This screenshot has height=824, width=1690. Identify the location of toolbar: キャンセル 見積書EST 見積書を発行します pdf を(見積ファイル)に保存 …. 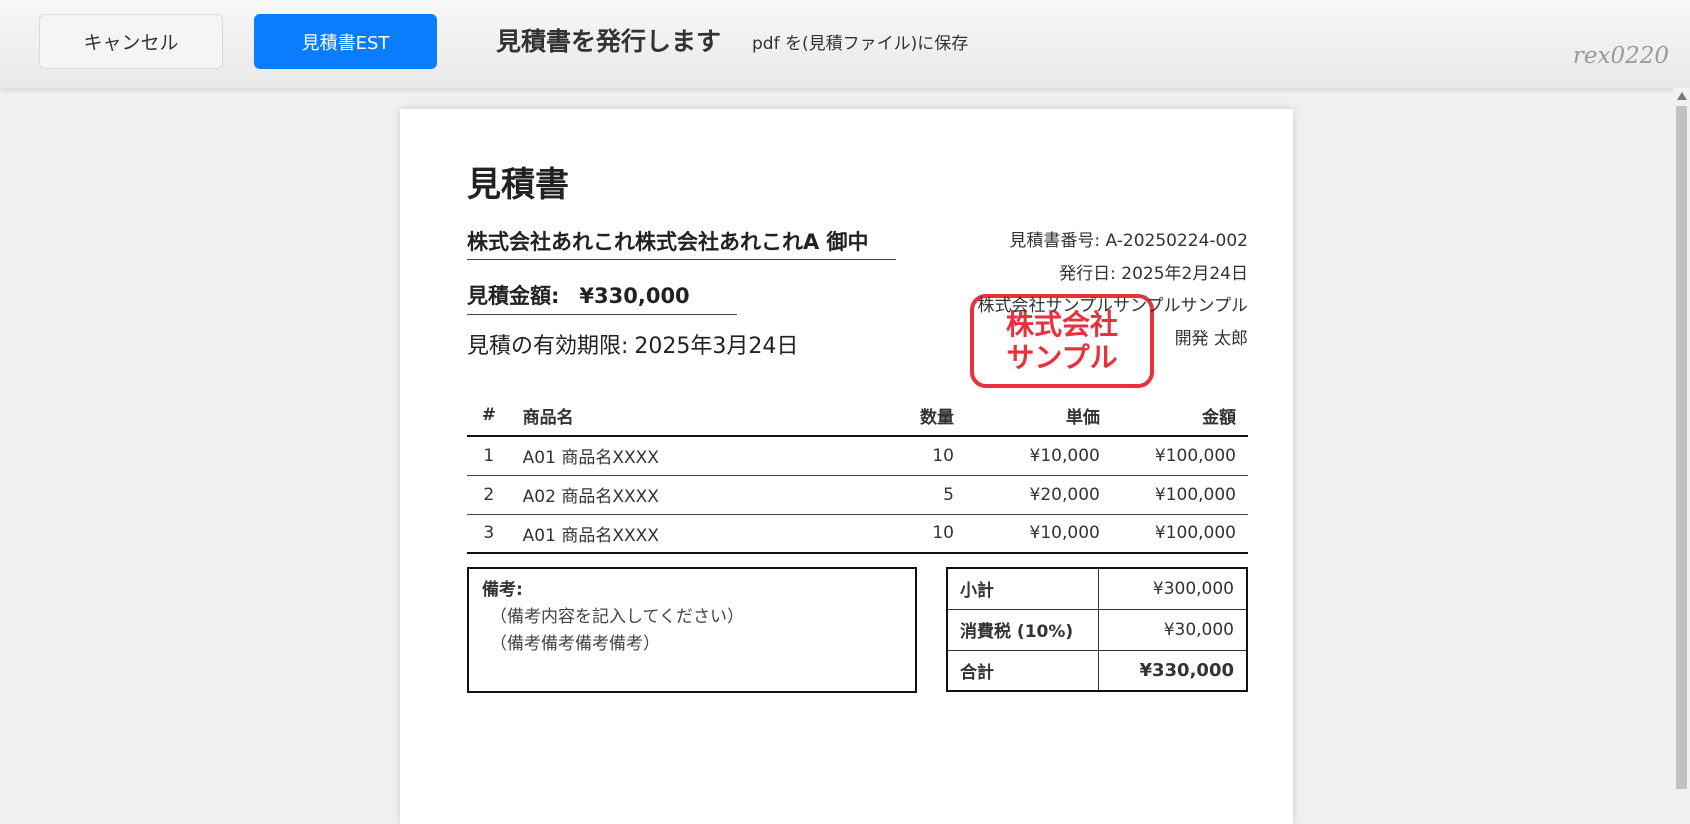
(845, 44).